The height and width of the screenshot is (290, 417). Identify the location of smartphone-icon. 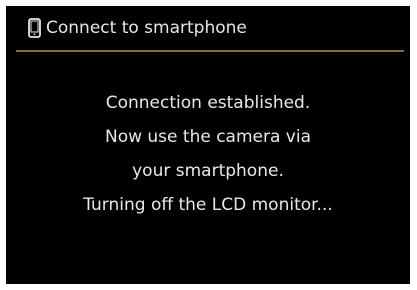
(34, 28).